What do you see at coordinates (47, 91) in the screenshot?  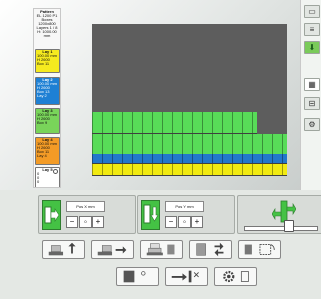 I see `layer-card-2: Lay 2 100.00 mm H 2600 Box 13 Lay 2` at bounding box center [47, 91].